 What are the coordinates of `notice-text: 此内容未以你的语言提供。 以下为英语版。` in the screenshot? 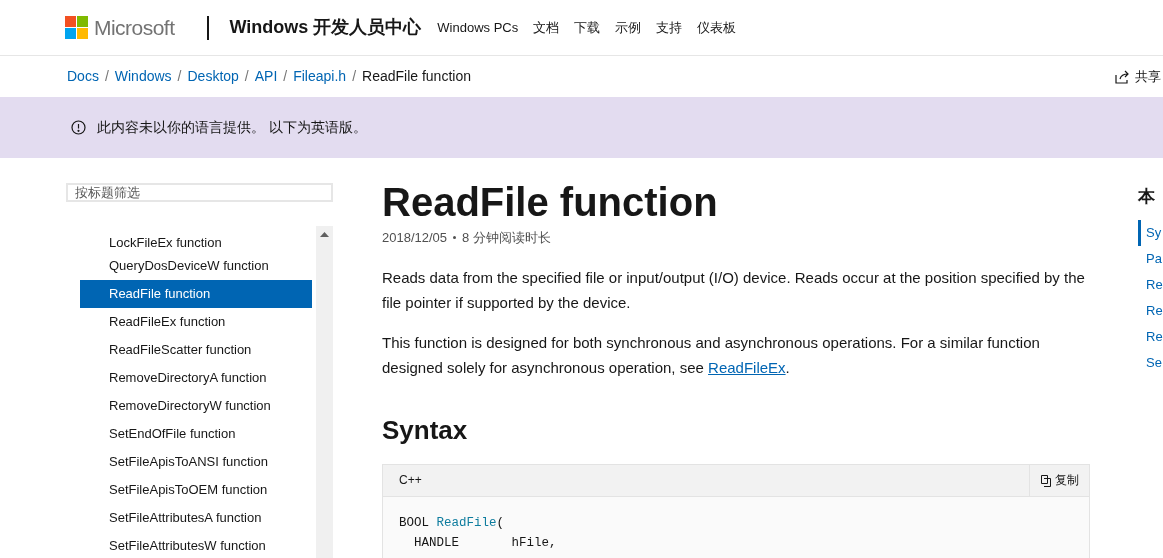 It's located at (232, 127).